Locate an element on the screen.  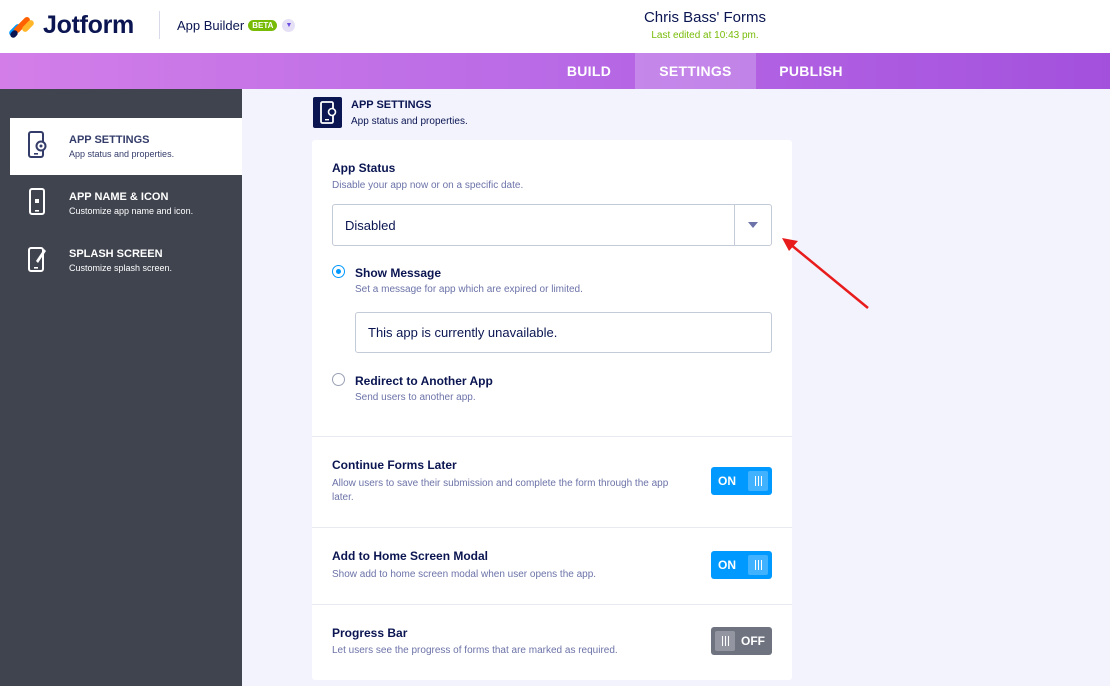
redirect-app-description: Send users to another app. is located at coordinates (415, 397).